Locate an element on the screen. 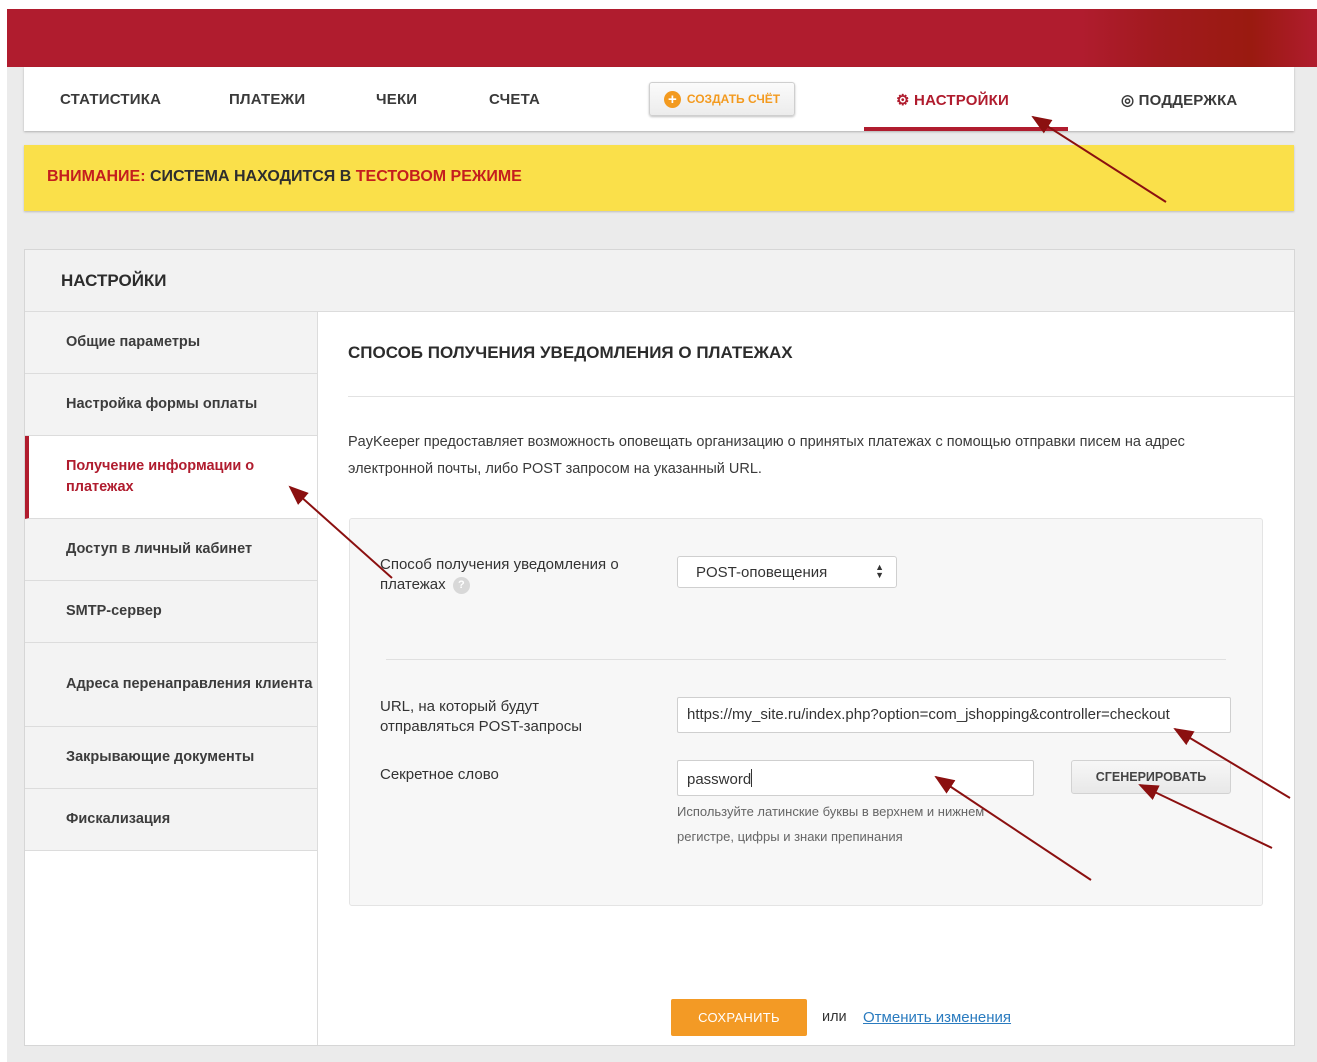  sidebar-item-fiscal: Фискализация is located at coordinates (171, 820).